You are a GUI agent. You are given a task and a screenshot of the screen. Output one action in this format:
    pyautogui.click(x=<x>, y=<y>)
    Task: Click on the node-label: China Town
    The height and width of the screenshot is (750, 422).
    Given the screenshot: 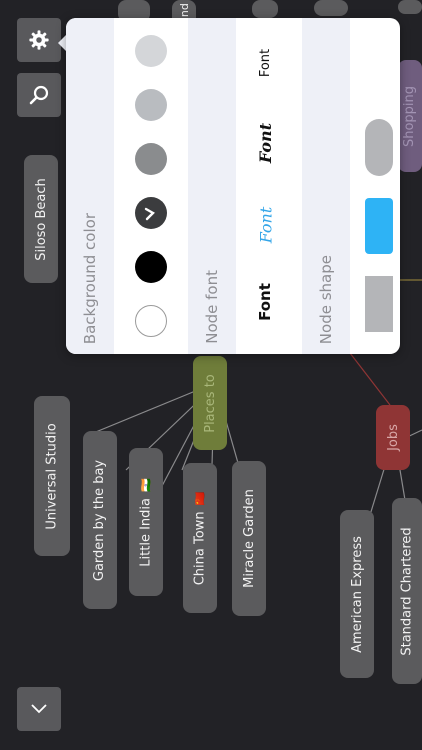 What is the action you would take?
    pyautogui.click(x=200, y=547)
    